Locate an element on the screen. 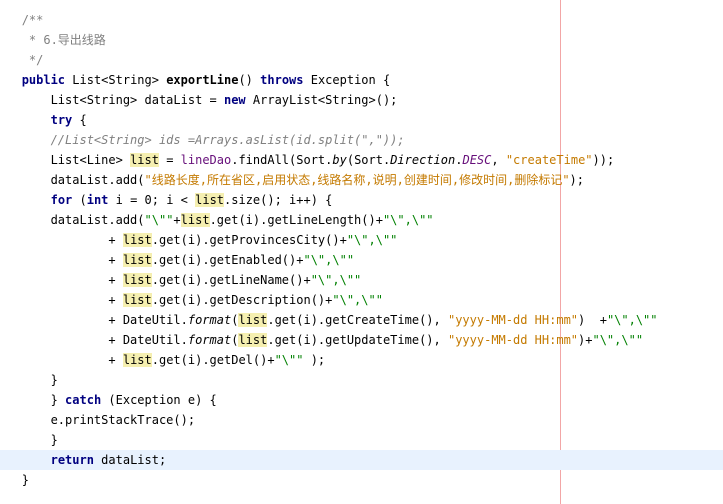  code-text: */ is located at coordinates (32, 60).